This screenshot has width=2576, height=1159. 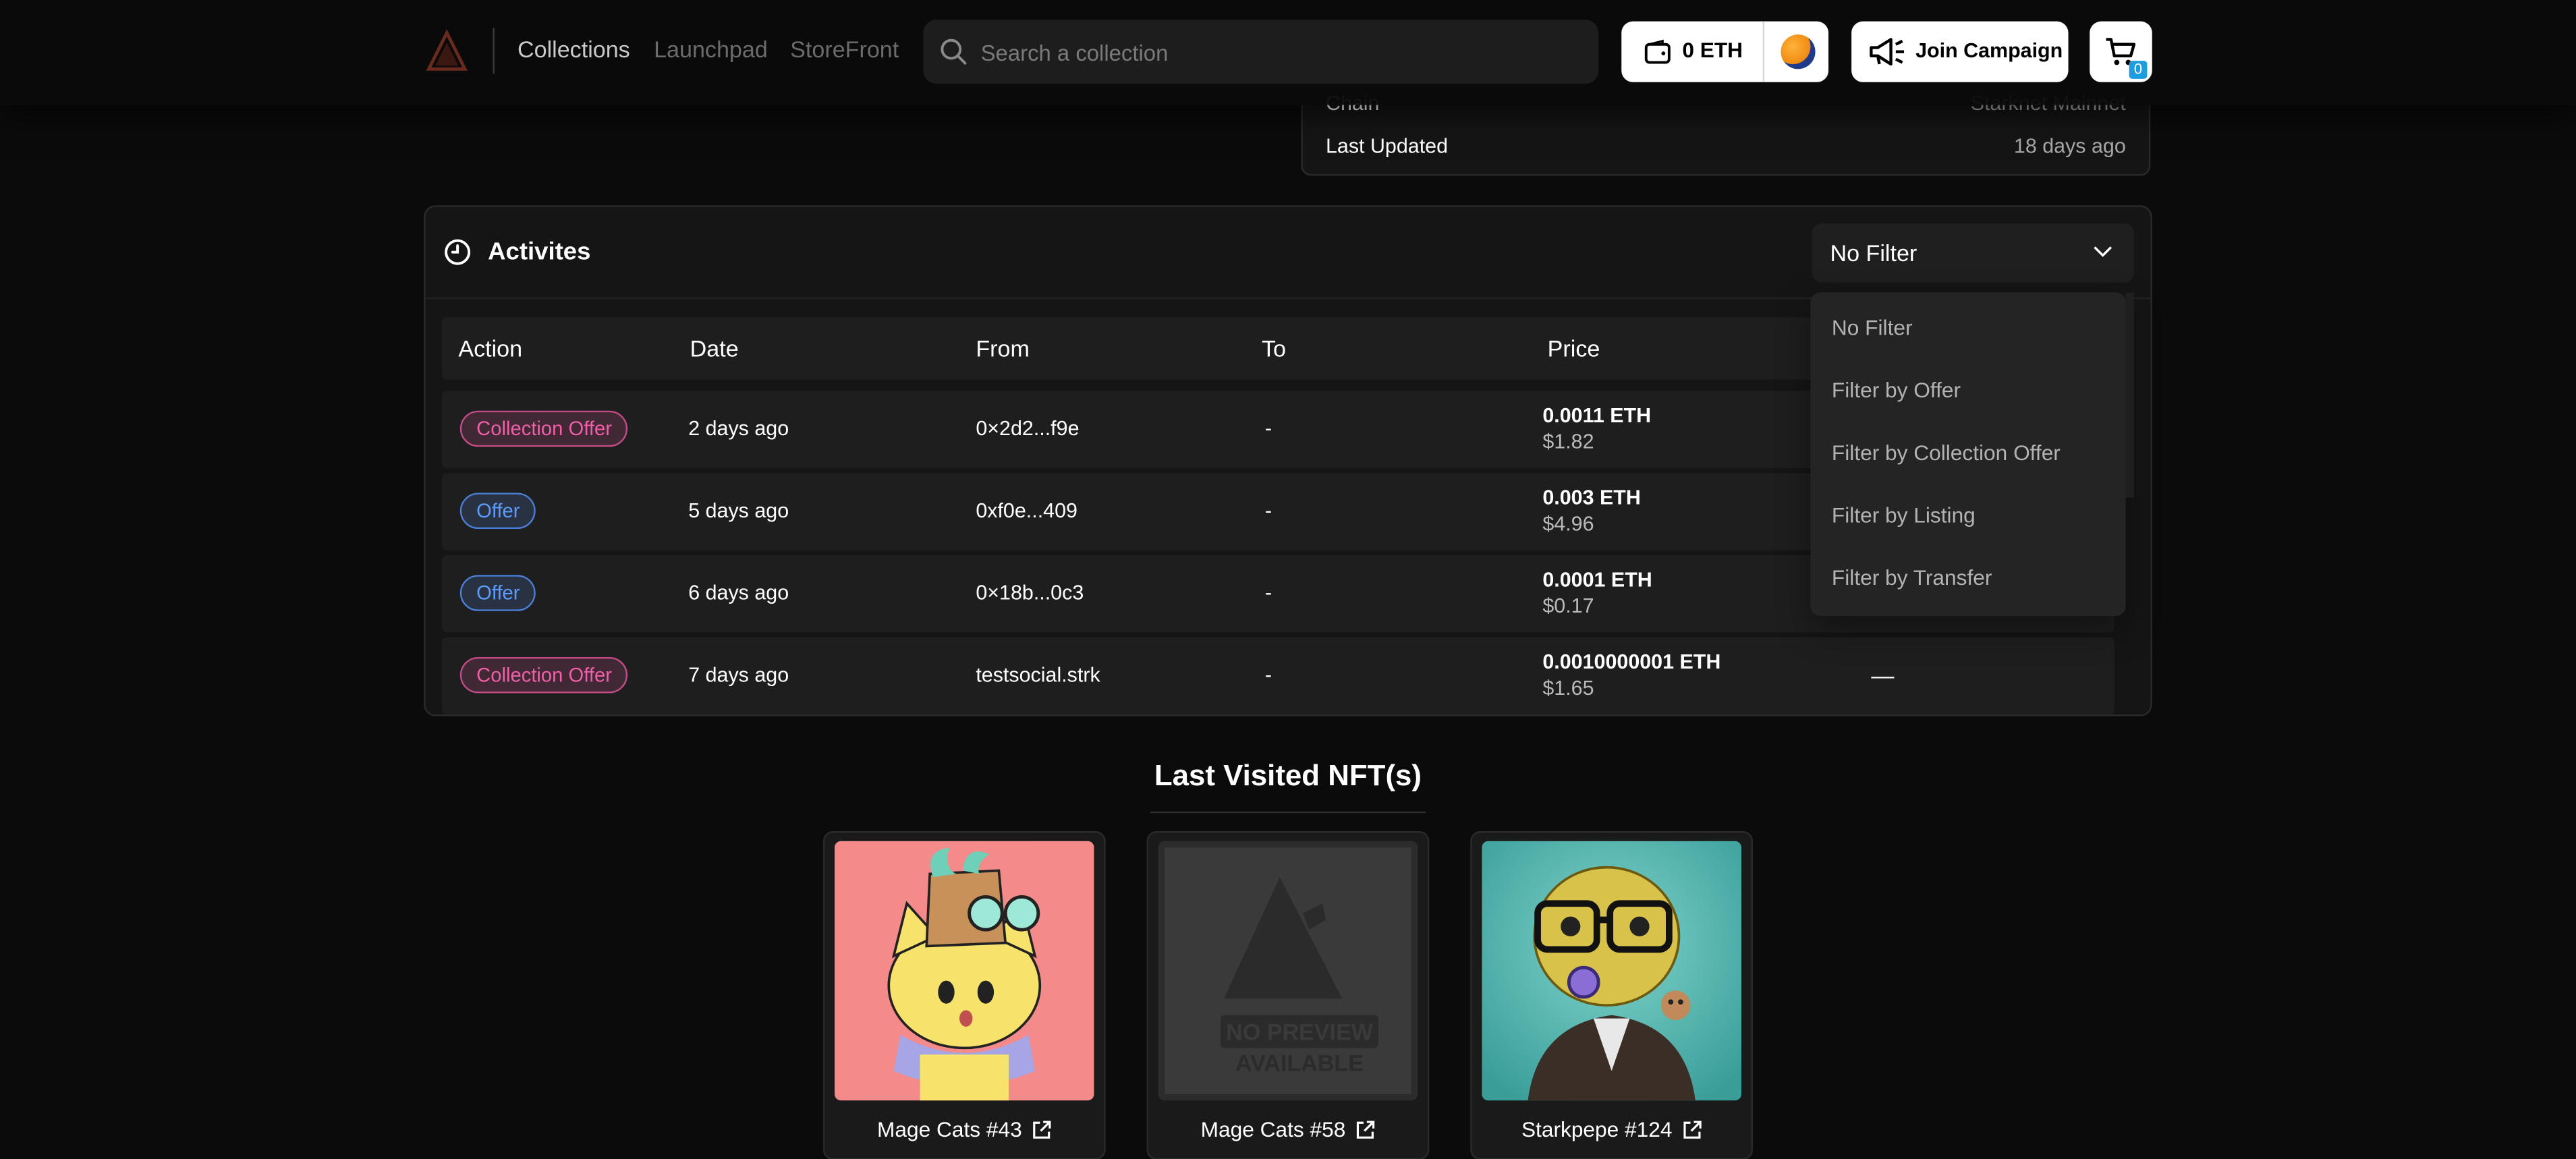 I want to click on cart-button: 0, so click(x=2121, y=51).